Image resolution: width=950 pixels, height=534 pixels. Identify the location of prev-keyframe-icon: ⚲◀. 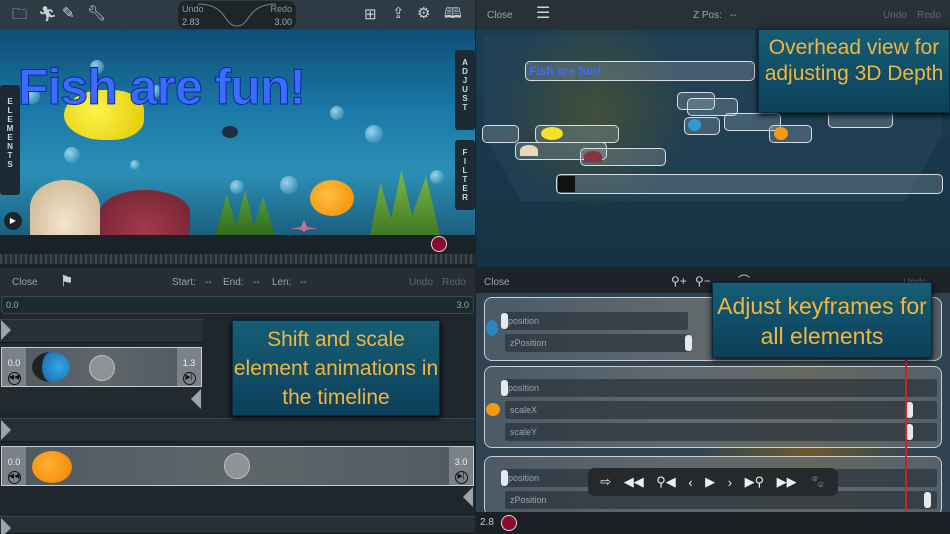
(666, 482).